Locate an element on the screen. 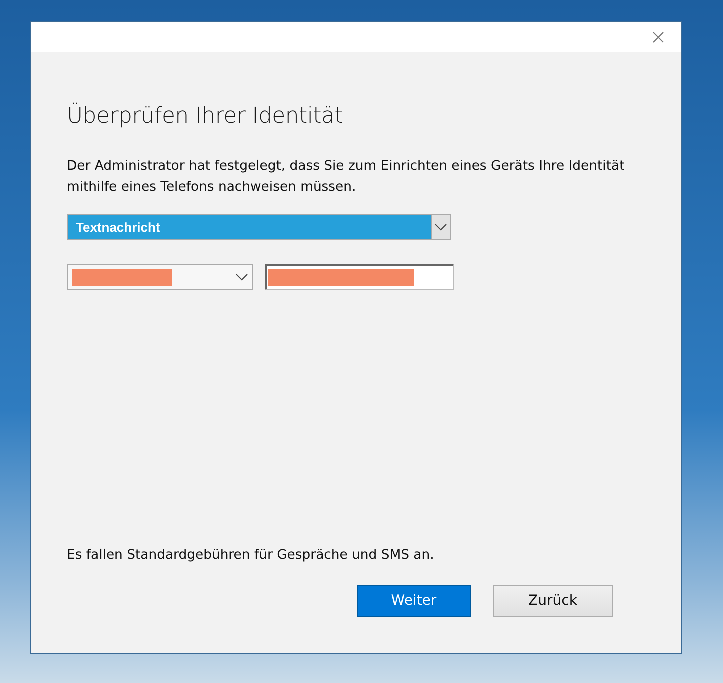  method-dropdown: Textnachricht is located at coordinates (259, 227).